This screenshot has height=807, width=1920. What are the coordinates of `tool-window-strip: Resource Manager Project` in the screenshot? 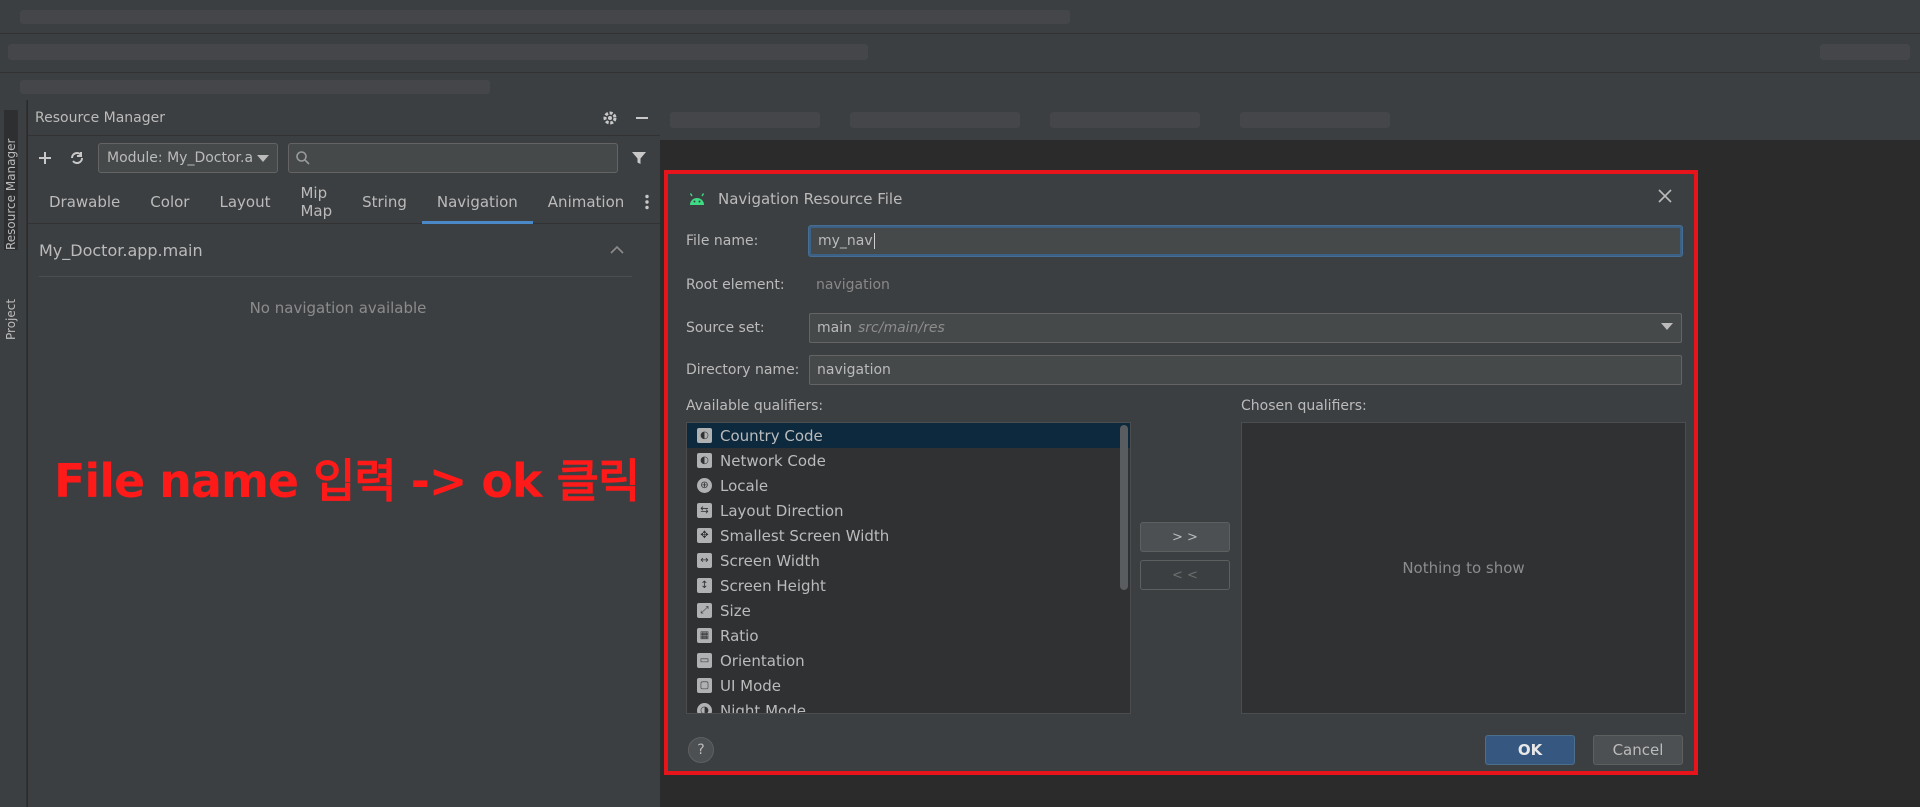 It's located at (13, 453).